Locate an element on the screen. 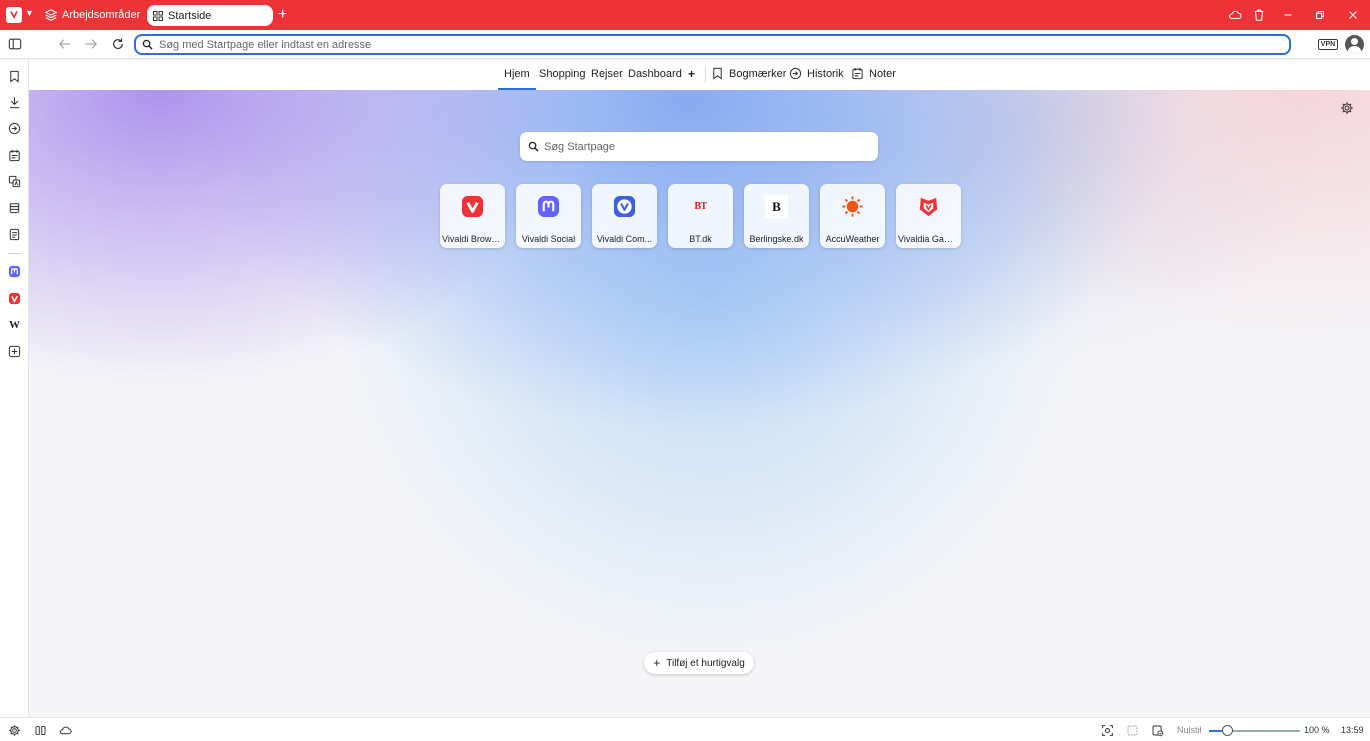  image-toggle-button is located at coordinates (1157, 730).